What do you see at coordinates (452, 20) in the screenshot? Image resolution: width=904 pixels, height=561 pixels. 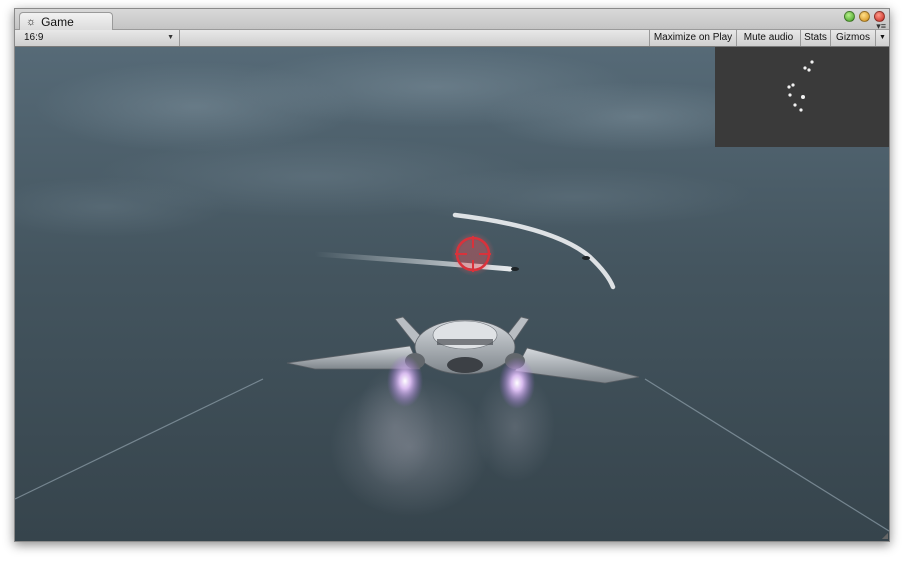 I see `tab-bar: ☼ Game ▾≡` at bounding box center [452, 20].